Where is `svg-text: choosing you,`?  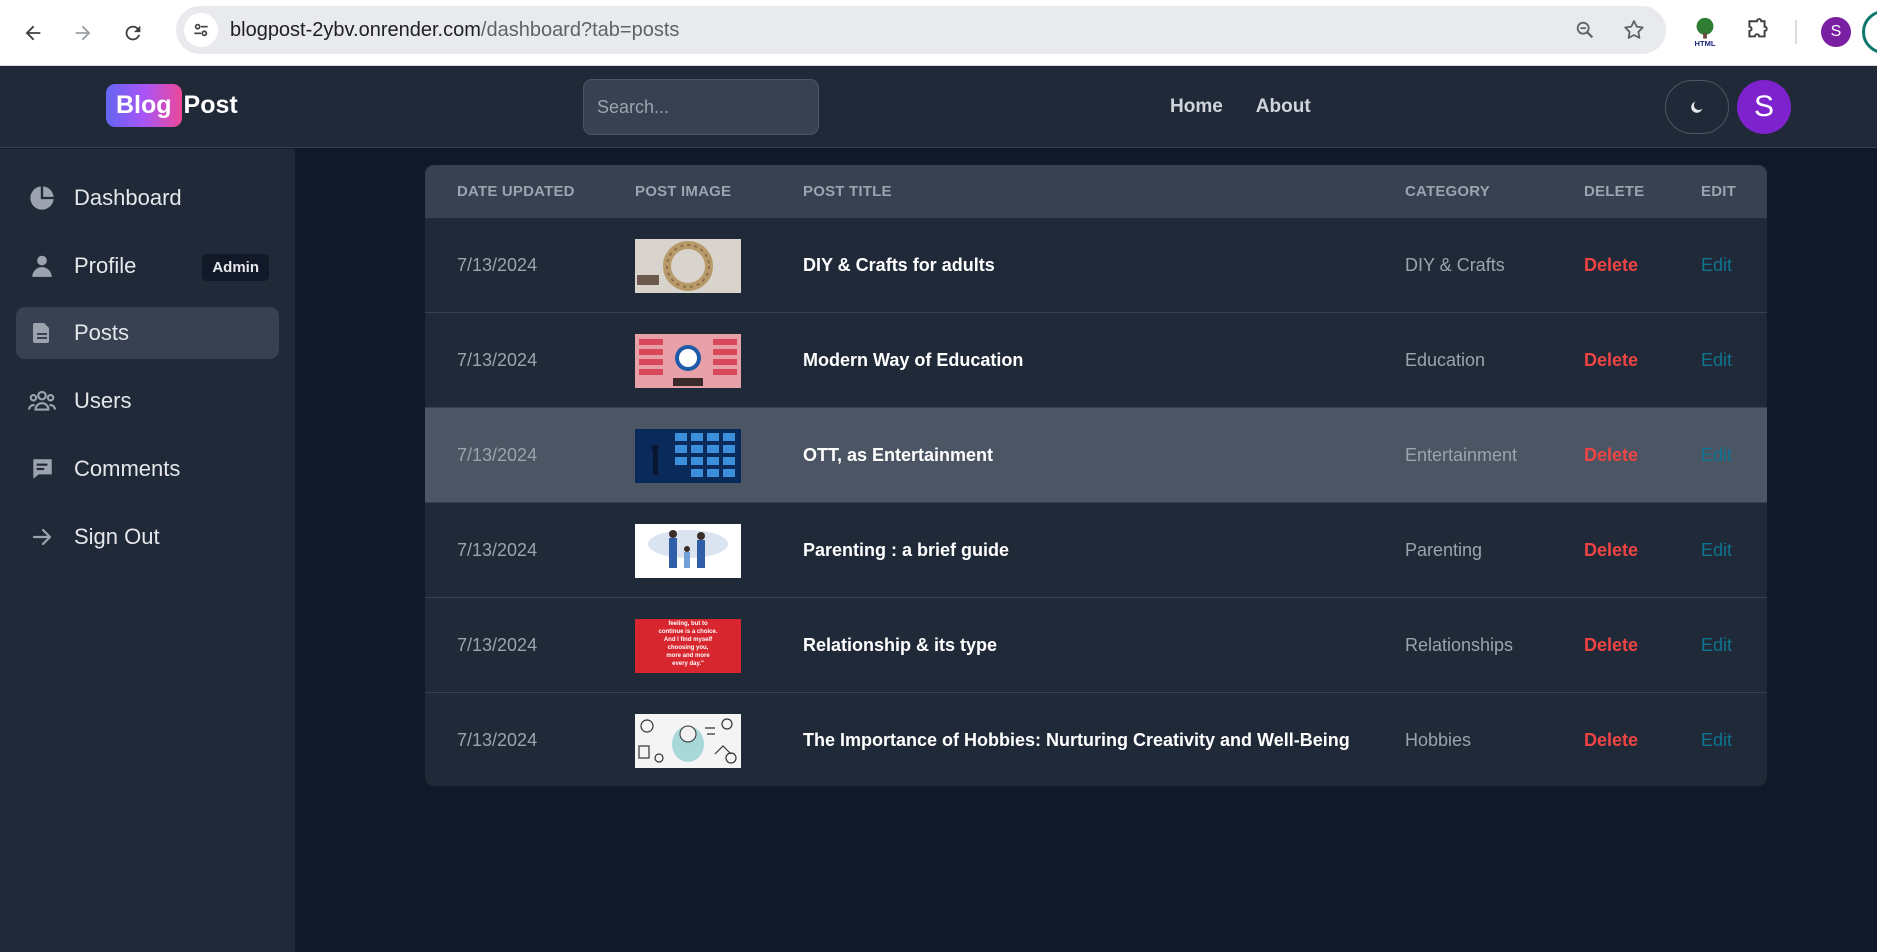
svg-text: choosing you, is located at coordinates (688, 648).